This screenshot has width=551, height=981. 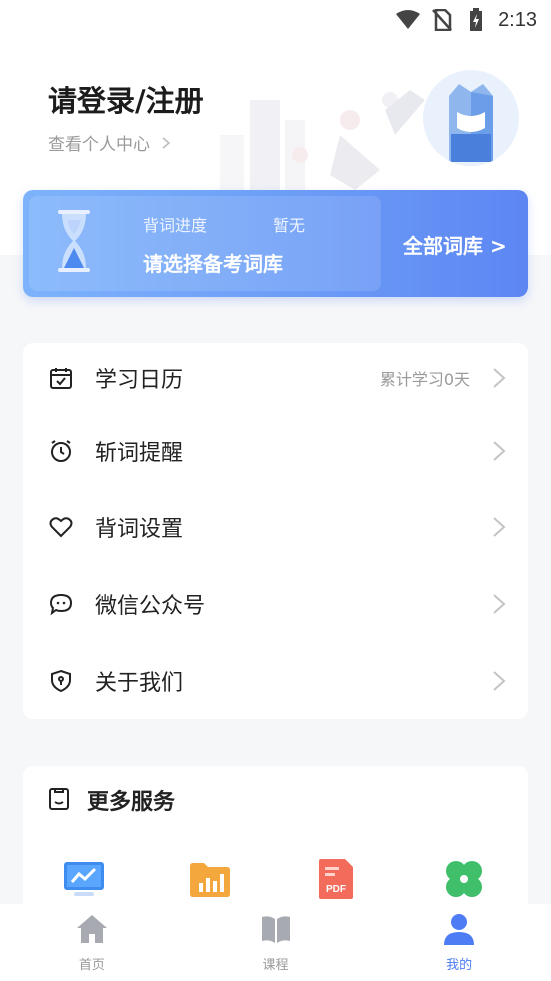 I want to click on pdf-icon: PDF, so click(x=336, y=879).